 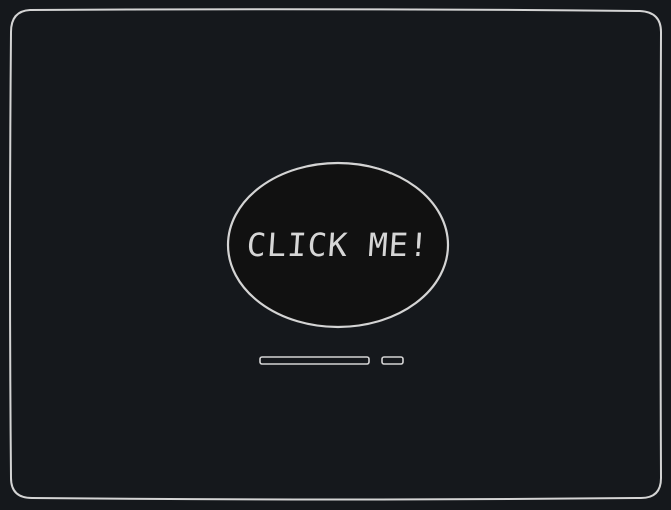 I want to click on progress-bar, so click(x=315, y=361).